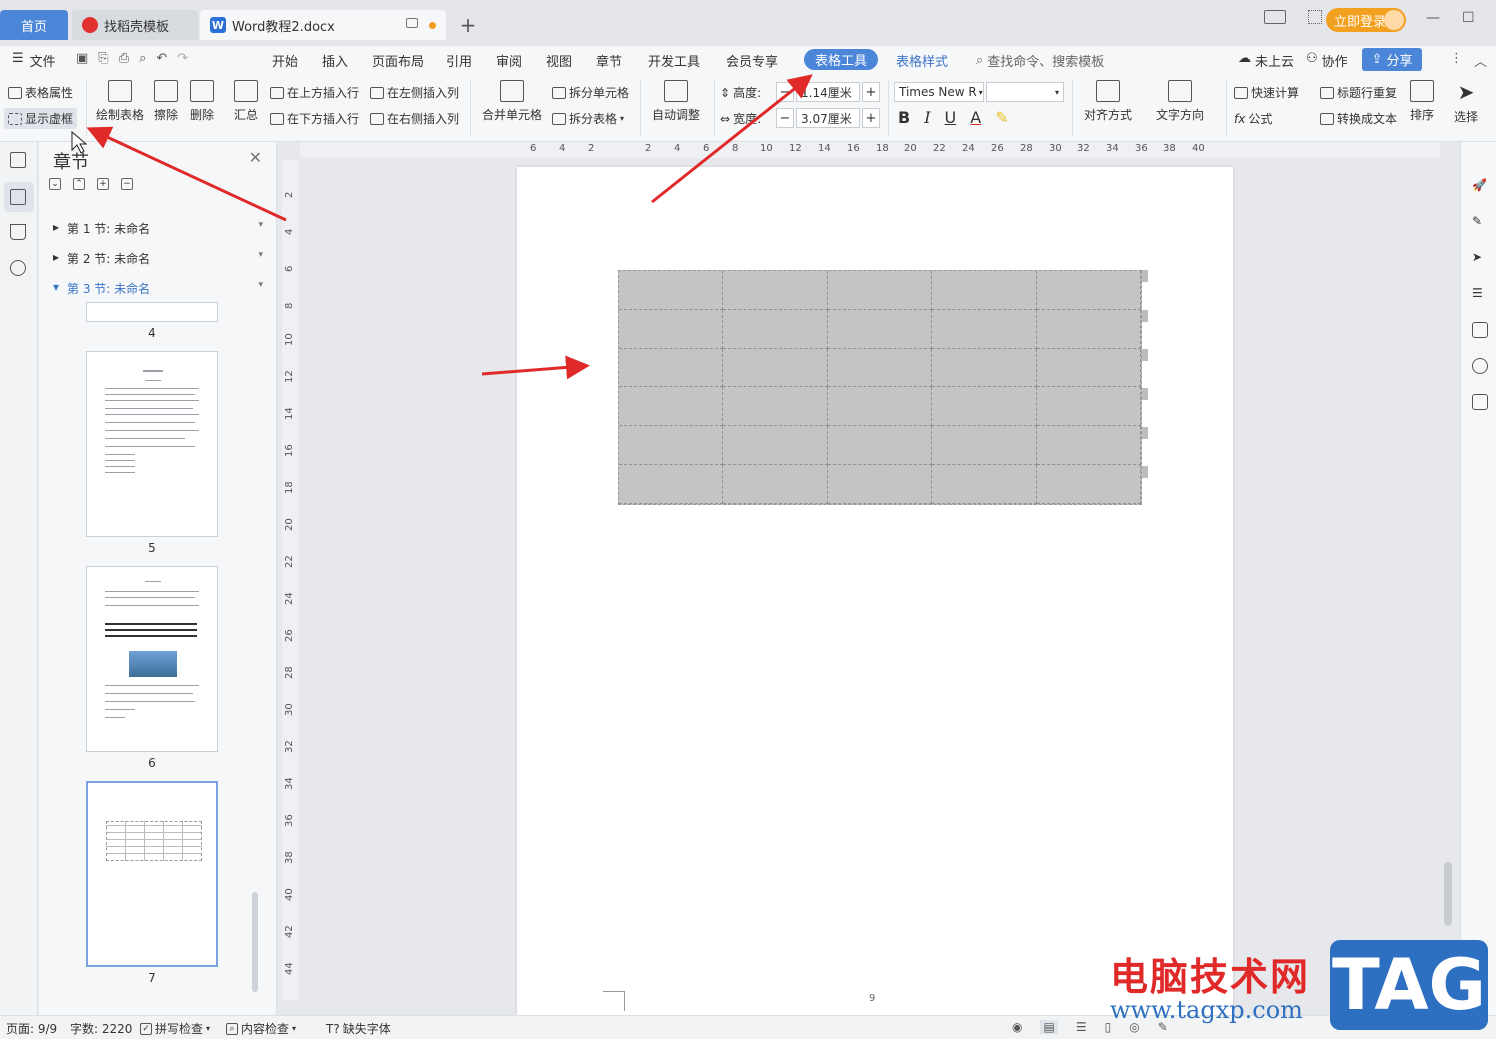 The height and width of the screenshot is (1039, 1496). I want to click on insert-row-above-button: 在上方插入行, so click(314, 92).